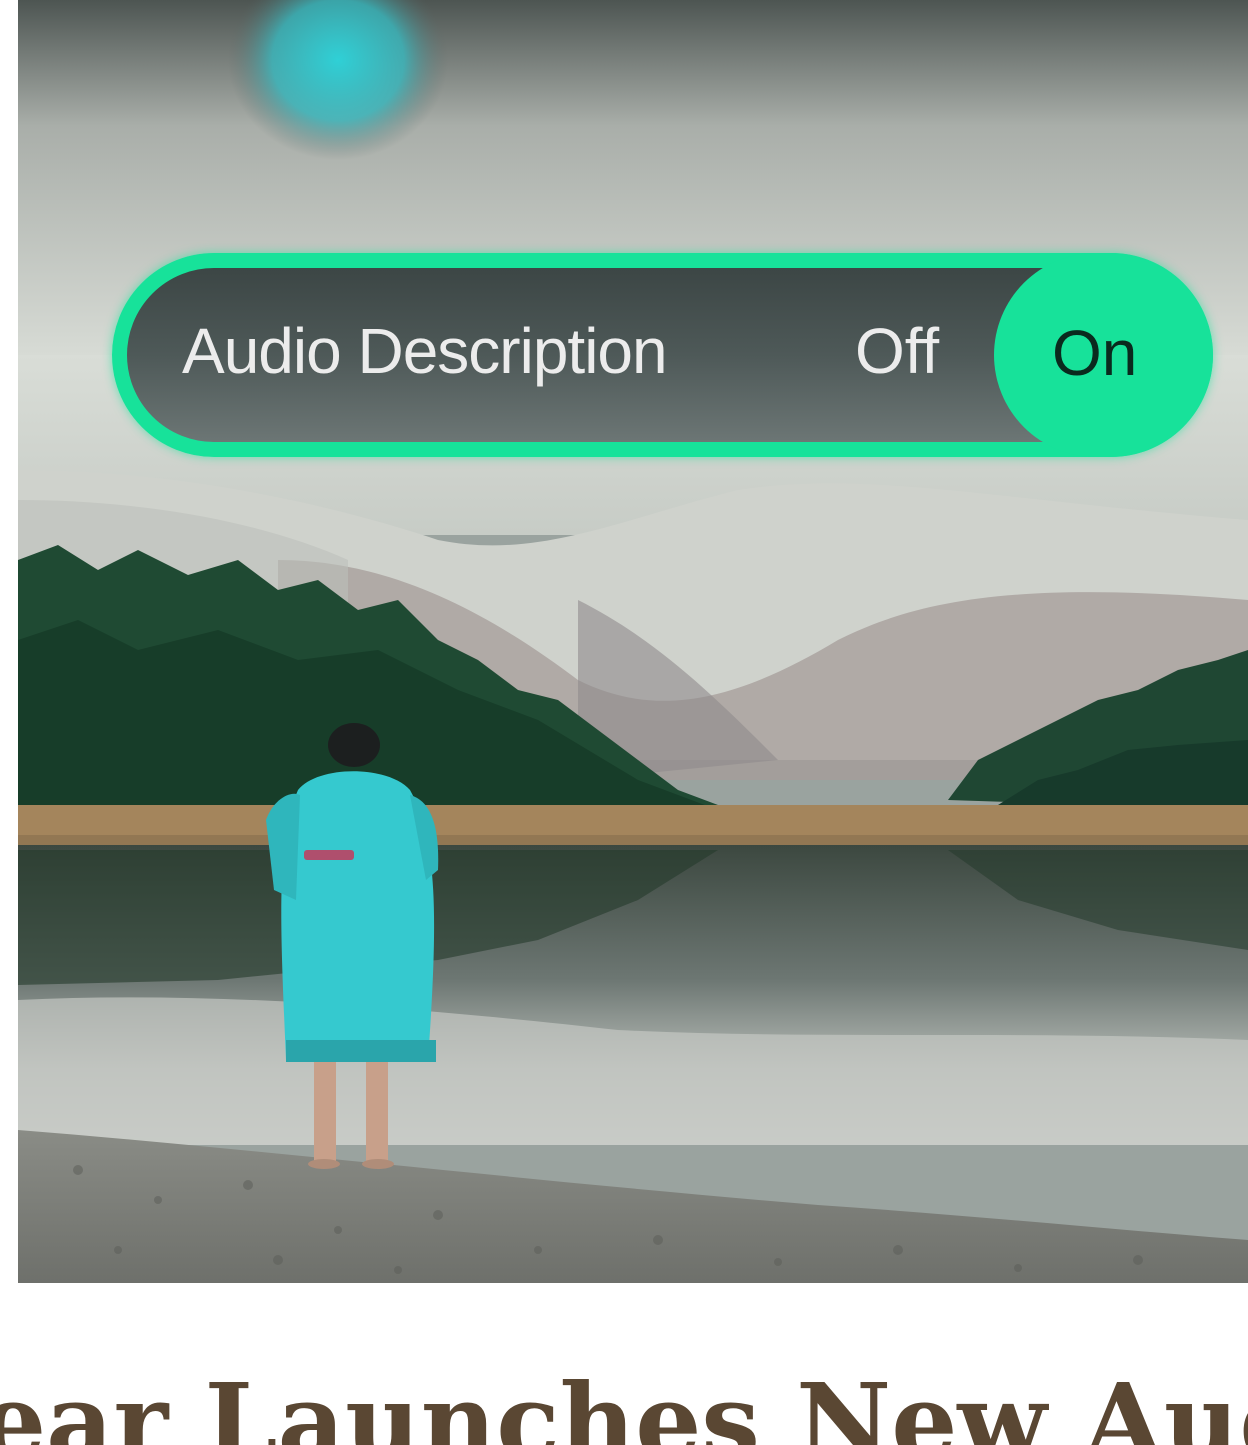 Image resolution: width=1248 pixels, height=1445 pixels. Describe the element at coordinates (897, 351) in the screenshot. I see `toggle-off-option: Off` at that location.